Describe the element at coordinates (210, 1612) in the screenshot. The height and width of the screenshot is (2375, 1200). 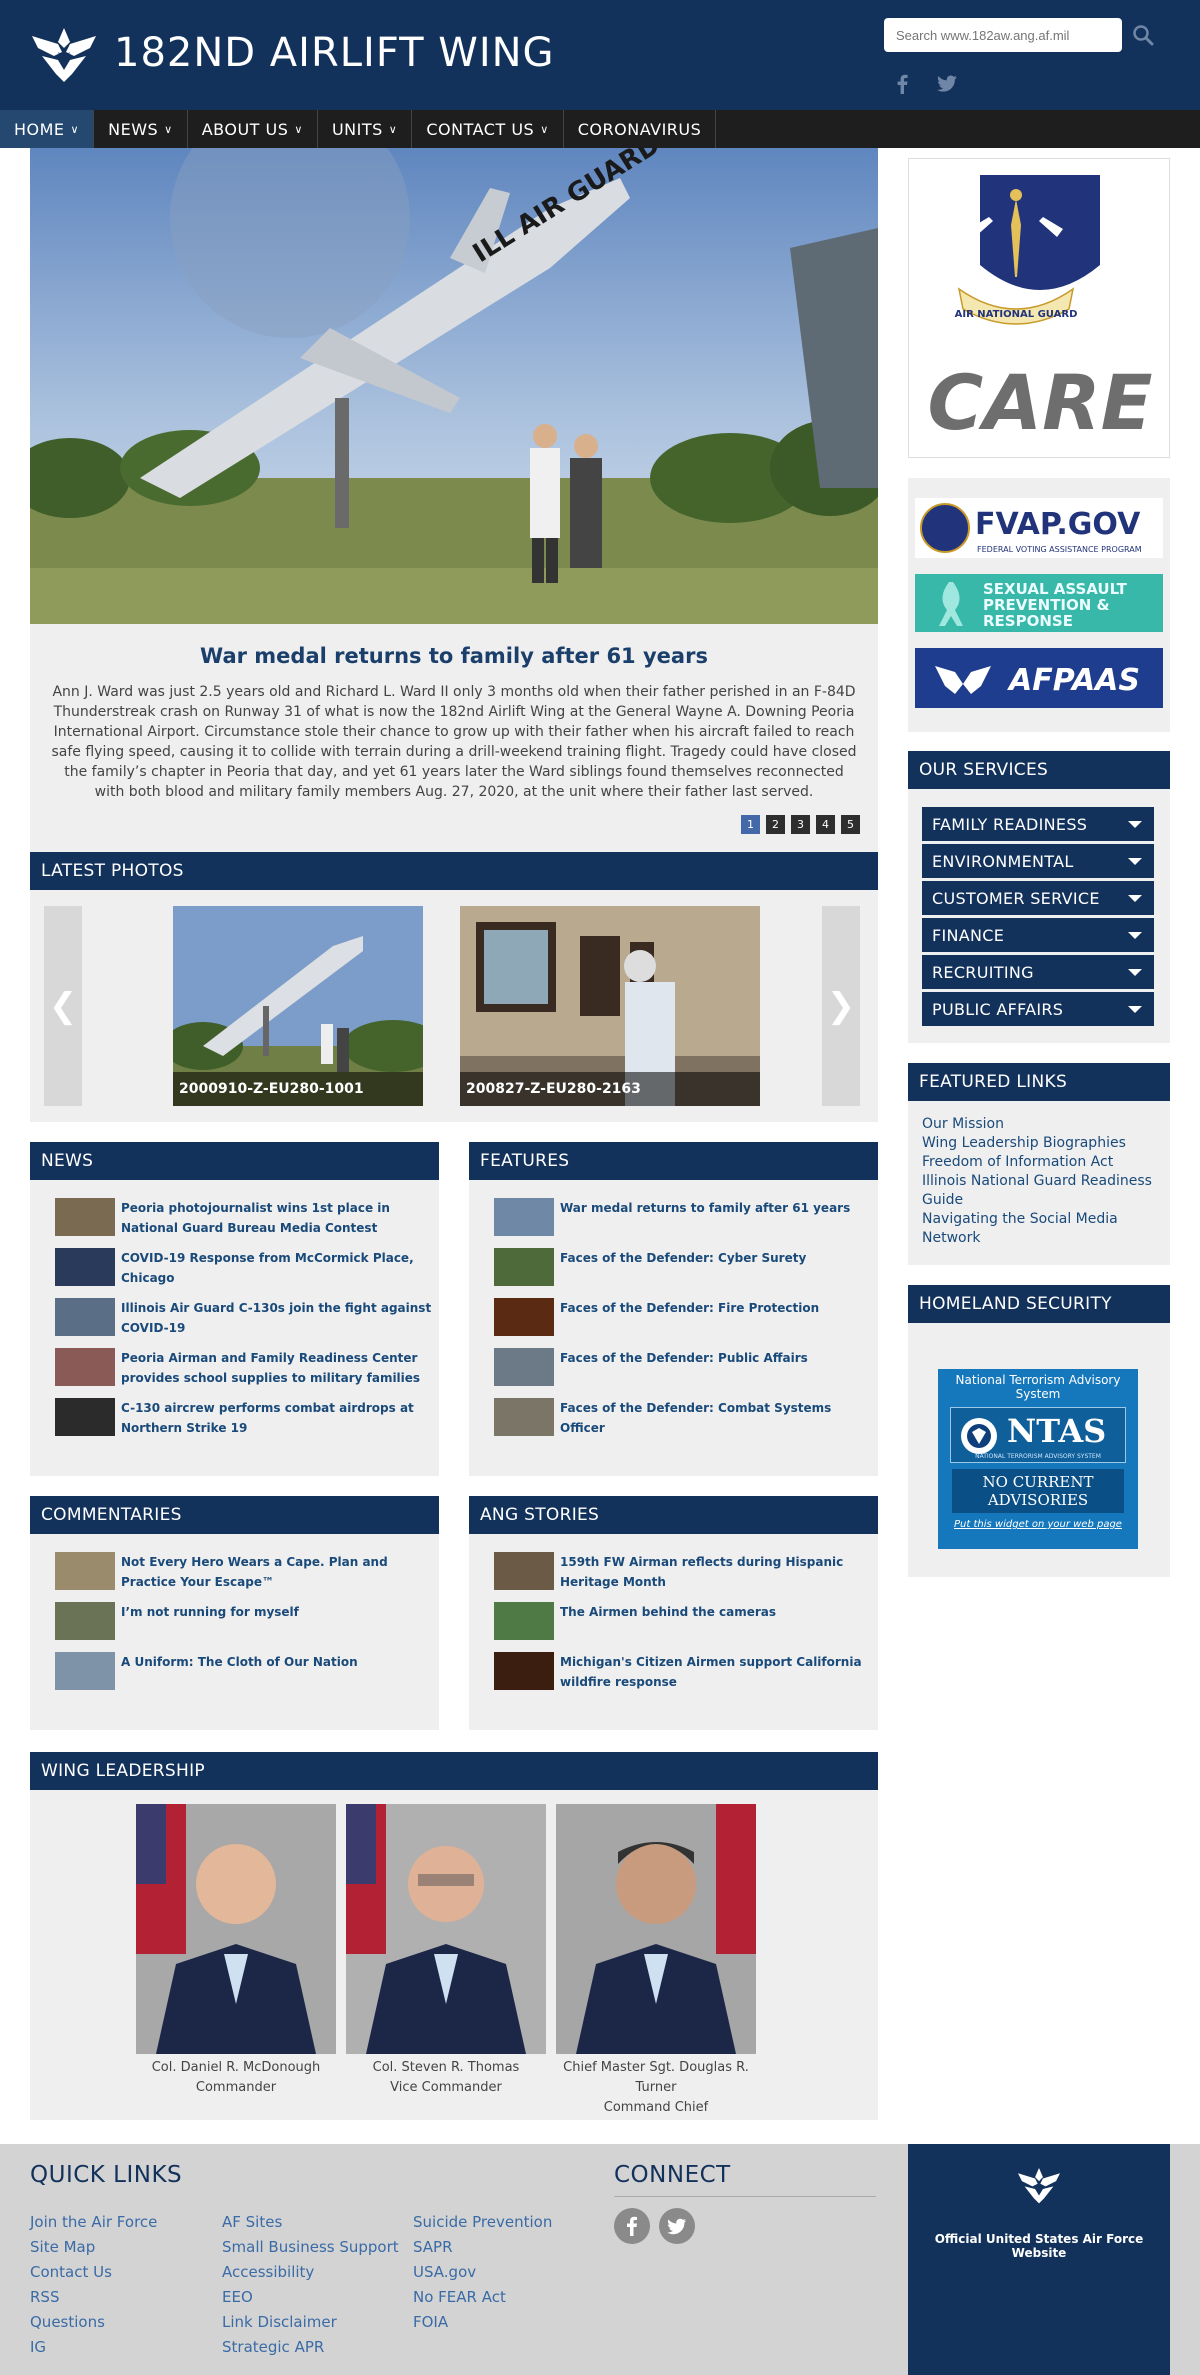
I see `commentary-link: I’m not running for myself` at that location.